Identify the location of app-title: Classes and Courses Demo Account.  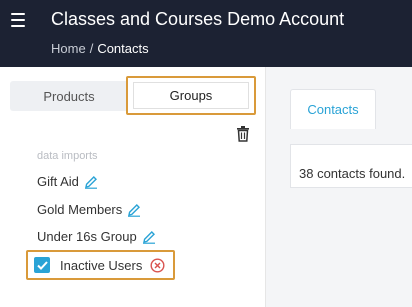
(198, 19).